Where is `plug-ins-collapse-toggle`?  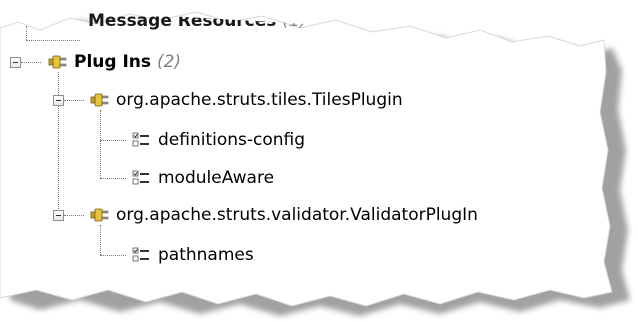
plug-ins-collapse-toggle is located at coordinates (15, 62).